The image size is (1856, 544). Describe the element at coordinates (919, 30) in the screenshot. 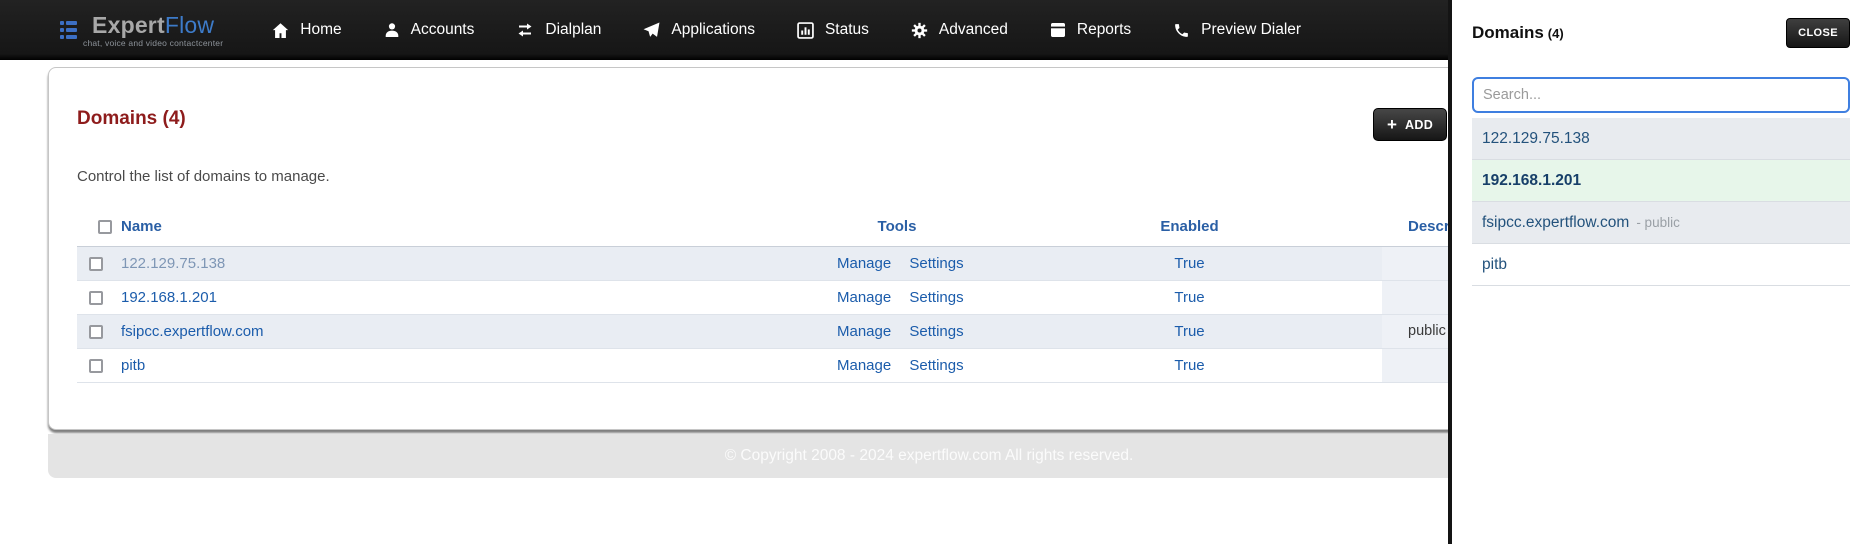

I see `gear-icon` at that location.